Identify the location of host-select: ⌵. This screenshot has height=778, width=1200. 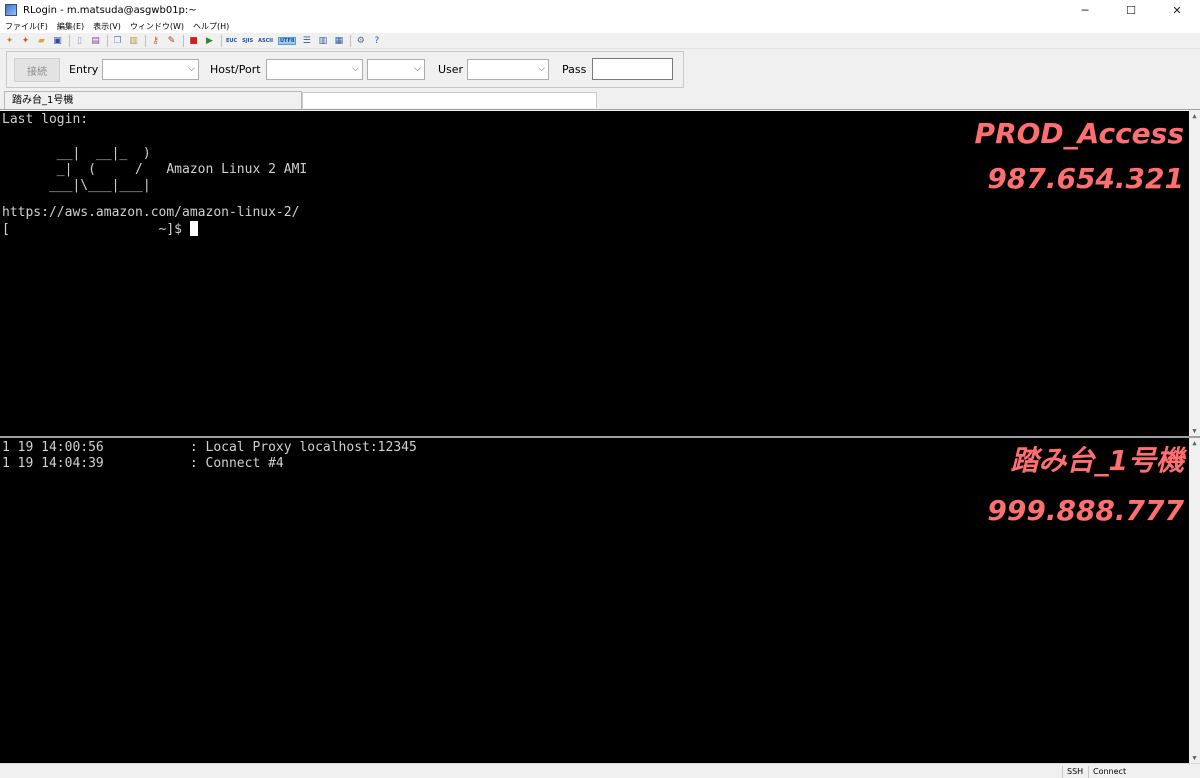
(314, 69).